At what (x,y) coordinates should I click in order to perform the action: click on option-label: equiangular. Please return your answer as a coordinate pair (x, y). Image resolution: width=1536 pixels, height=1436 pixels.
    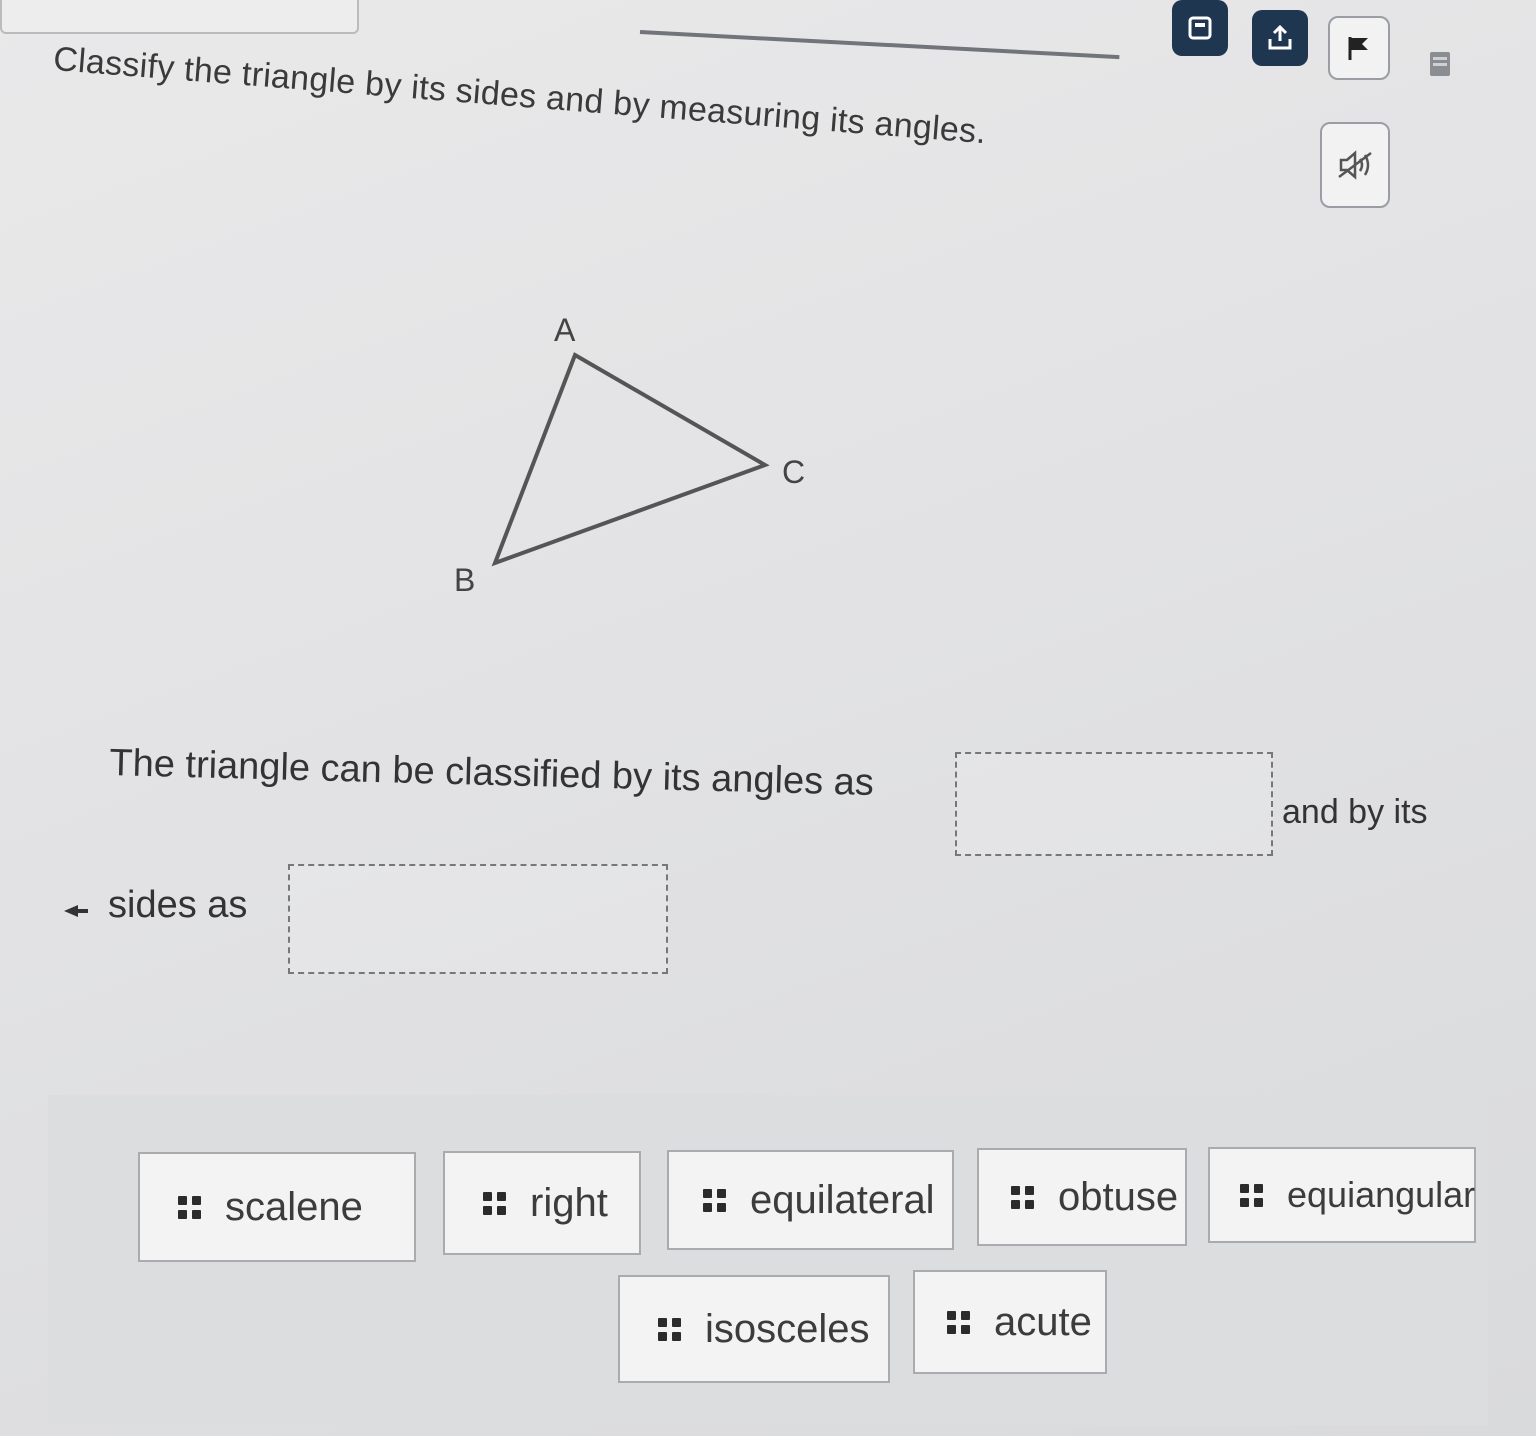
    Looking at the image, I should click on (1381, 1194).